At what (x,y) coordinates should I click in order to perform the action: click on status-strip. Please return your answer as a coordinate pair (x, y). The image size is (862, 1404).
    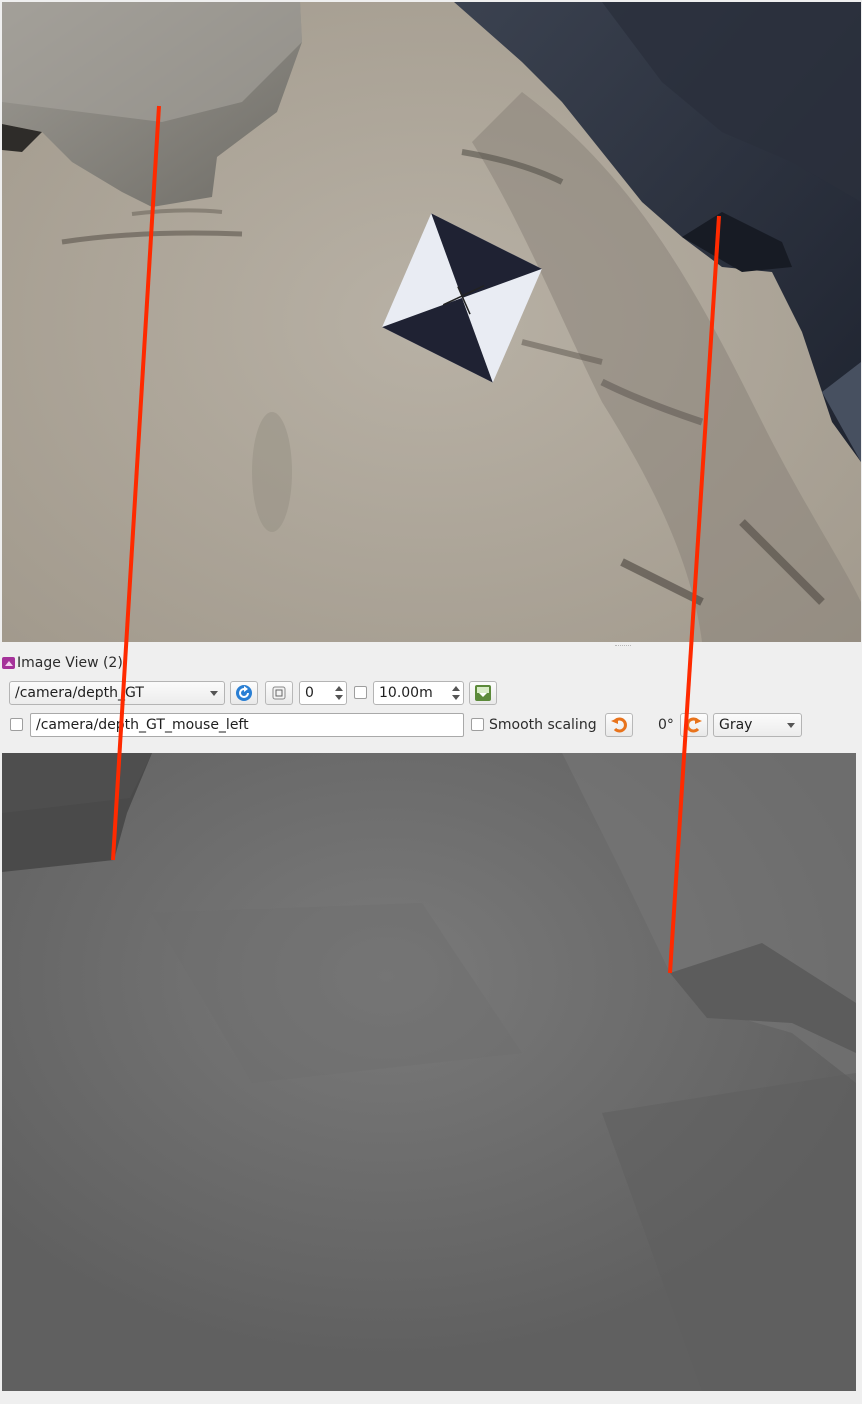
    Looking at the image, I should click on (431, 1397).